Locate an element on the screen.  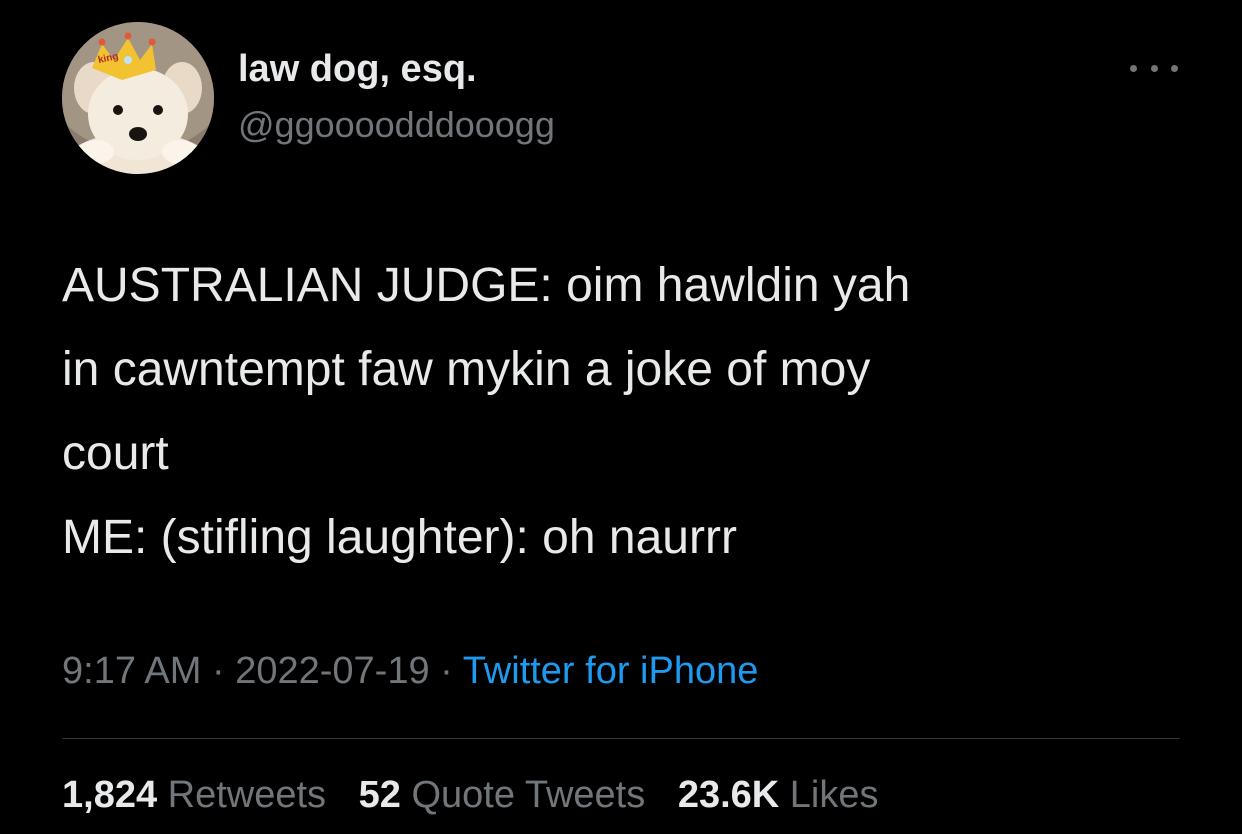
likes-stat: 23.6K Likes is located at coordinates (778, 795).